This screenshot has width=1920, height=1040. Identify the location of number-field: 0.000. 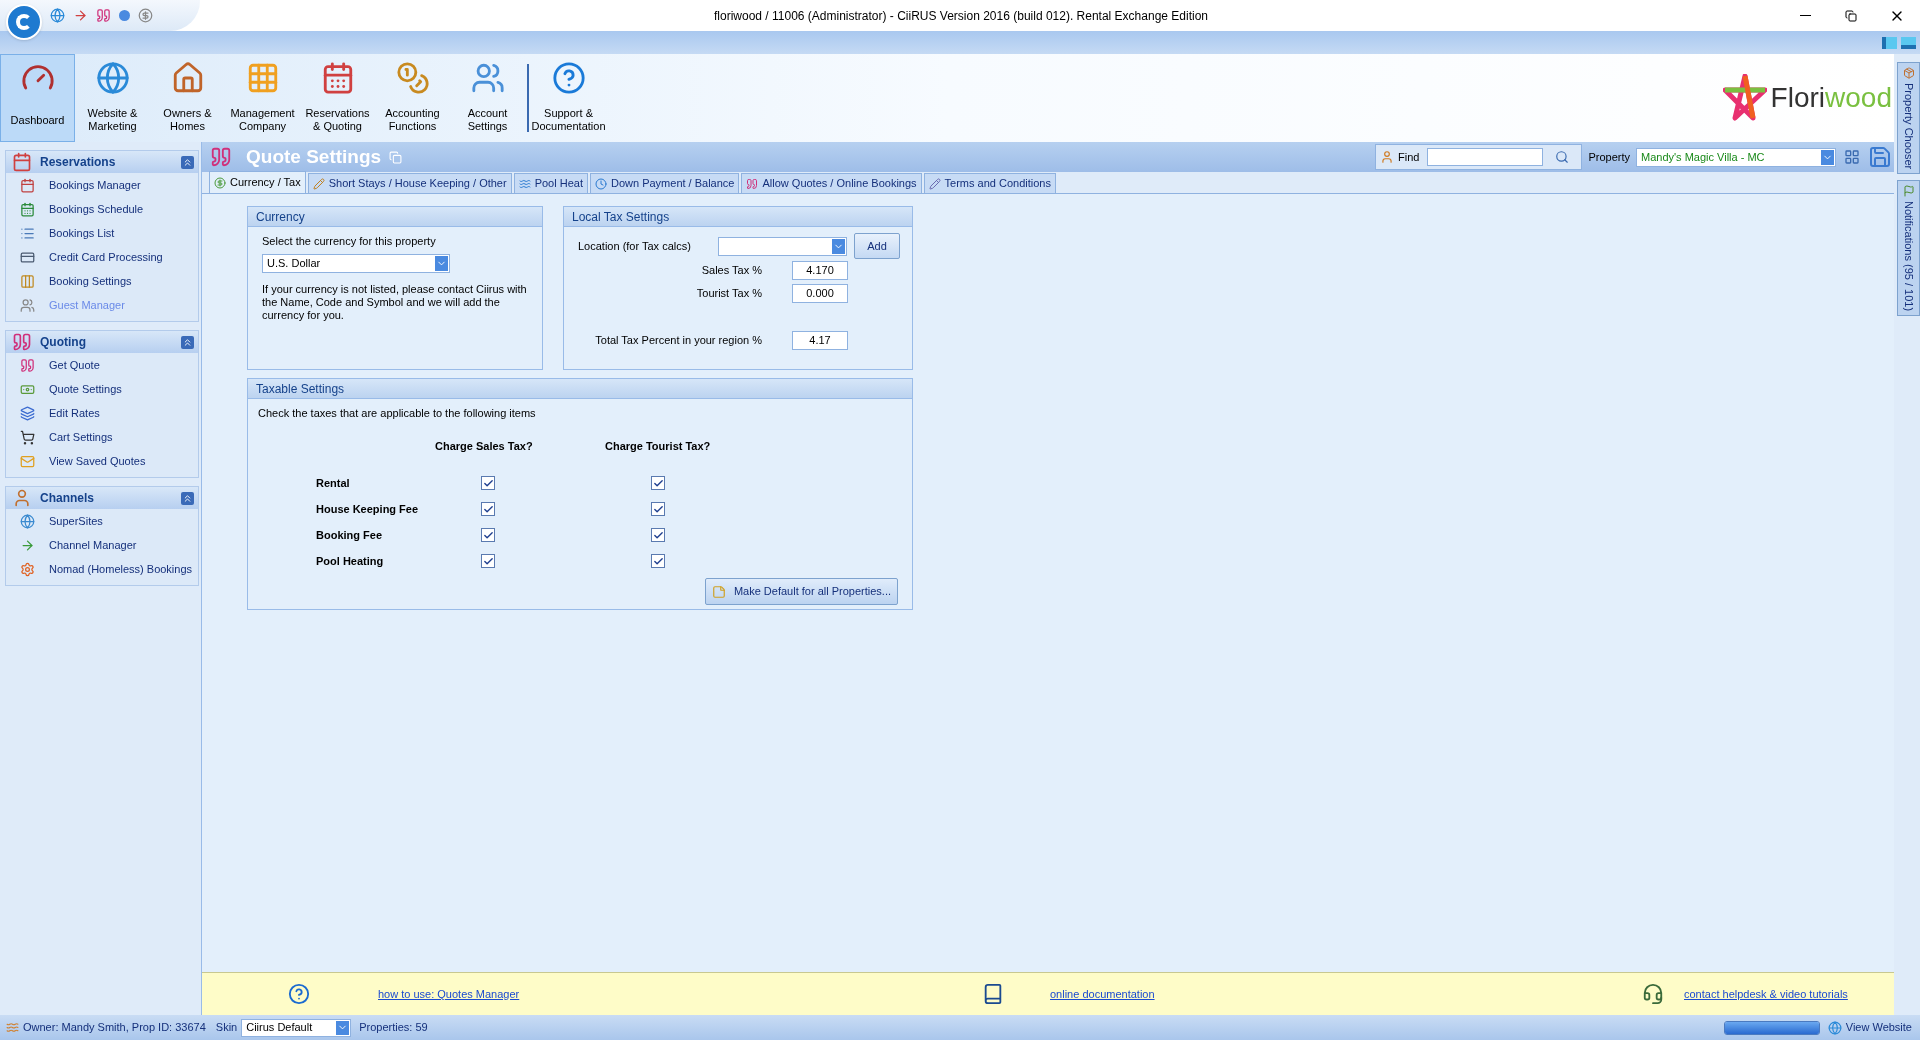
(820, 293).